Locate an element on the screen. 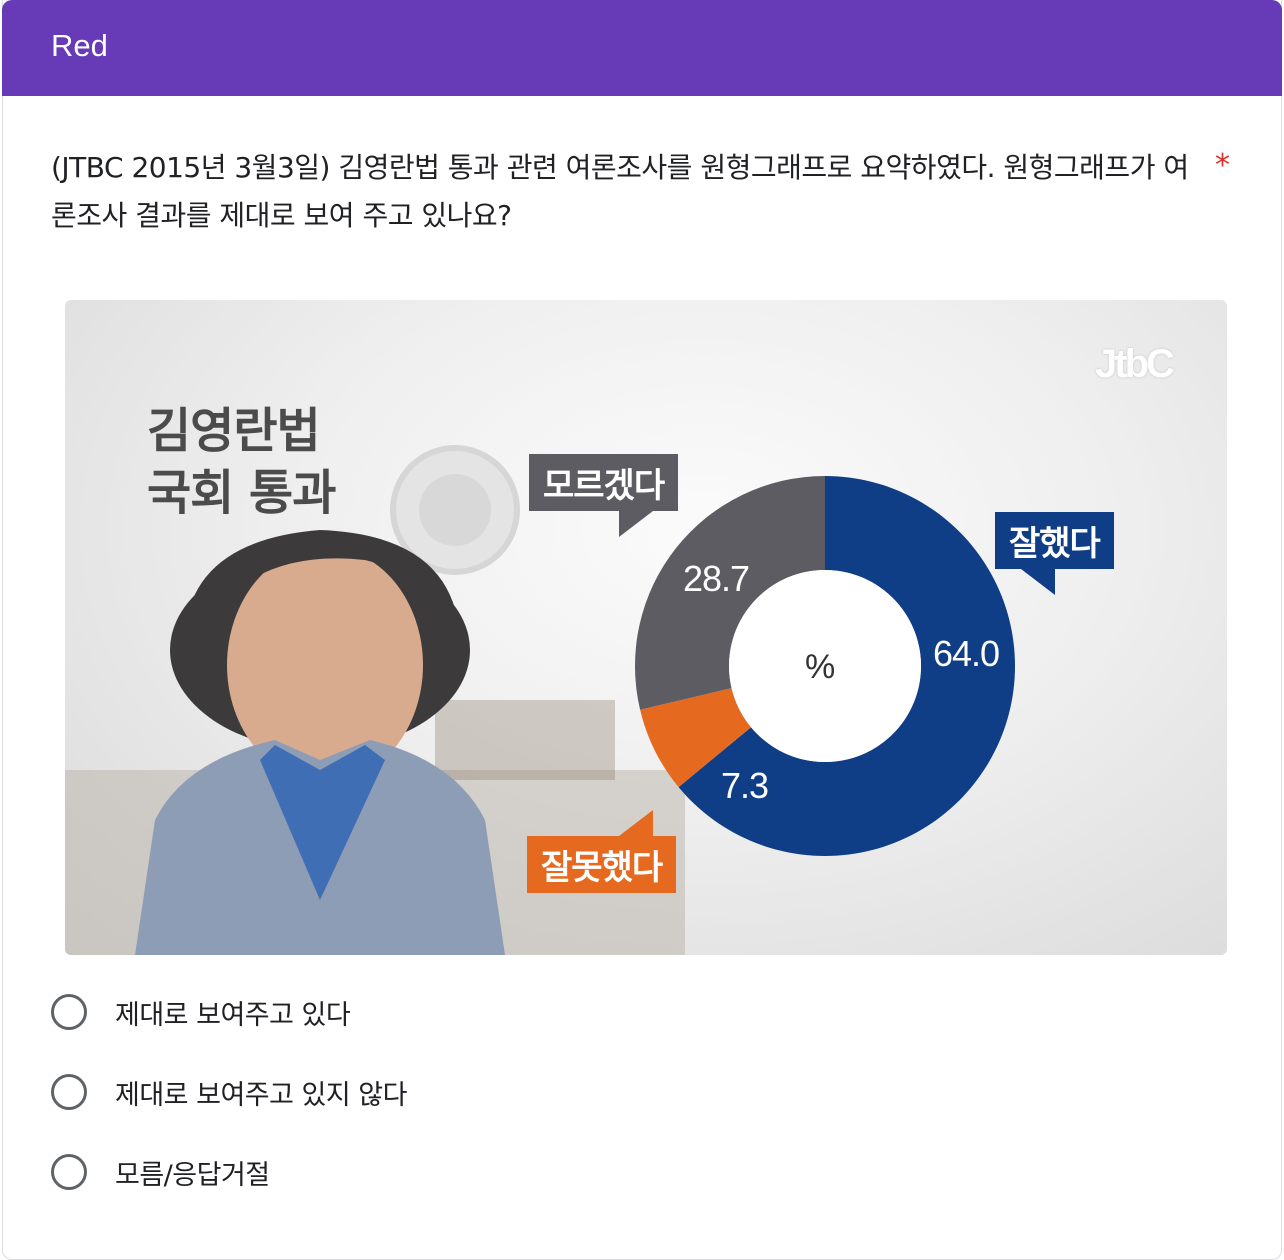  required-marker: * is located at coordinates (1222, 165).